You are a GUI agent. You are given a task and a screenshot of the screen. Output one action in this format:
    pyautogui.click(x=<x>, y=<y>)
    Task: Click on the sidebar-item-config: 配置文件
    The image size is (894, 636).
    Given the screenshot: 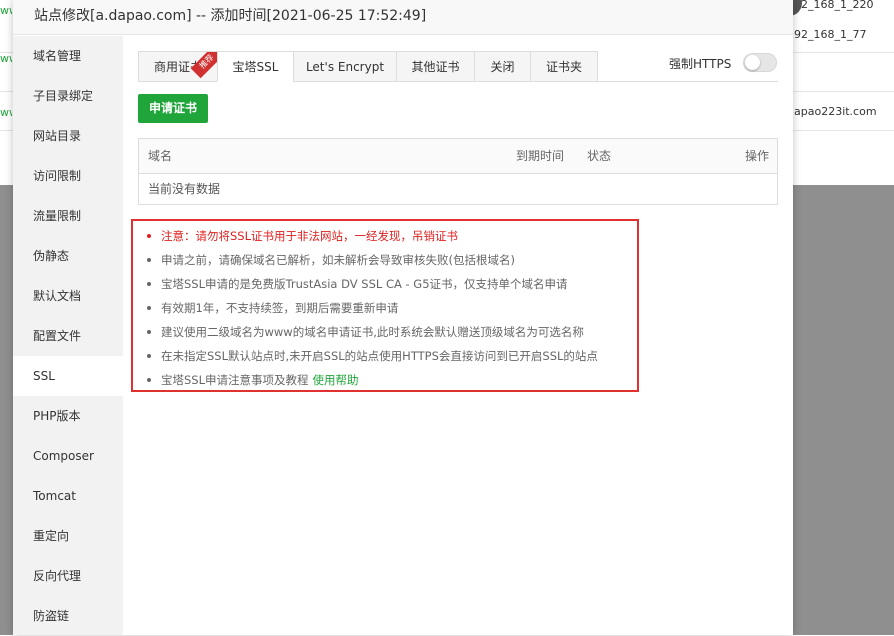 What is the action you would take?
    pyautogui.click(x=68, y=336)
    